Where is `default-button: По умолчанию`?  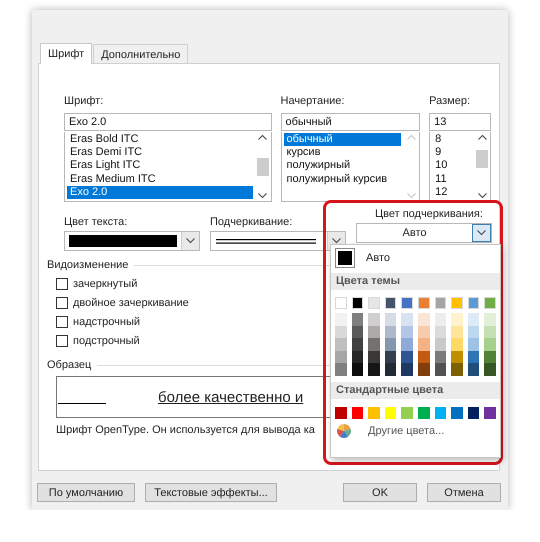 default-button: По умолчанию is located at coordinates (86, 492).